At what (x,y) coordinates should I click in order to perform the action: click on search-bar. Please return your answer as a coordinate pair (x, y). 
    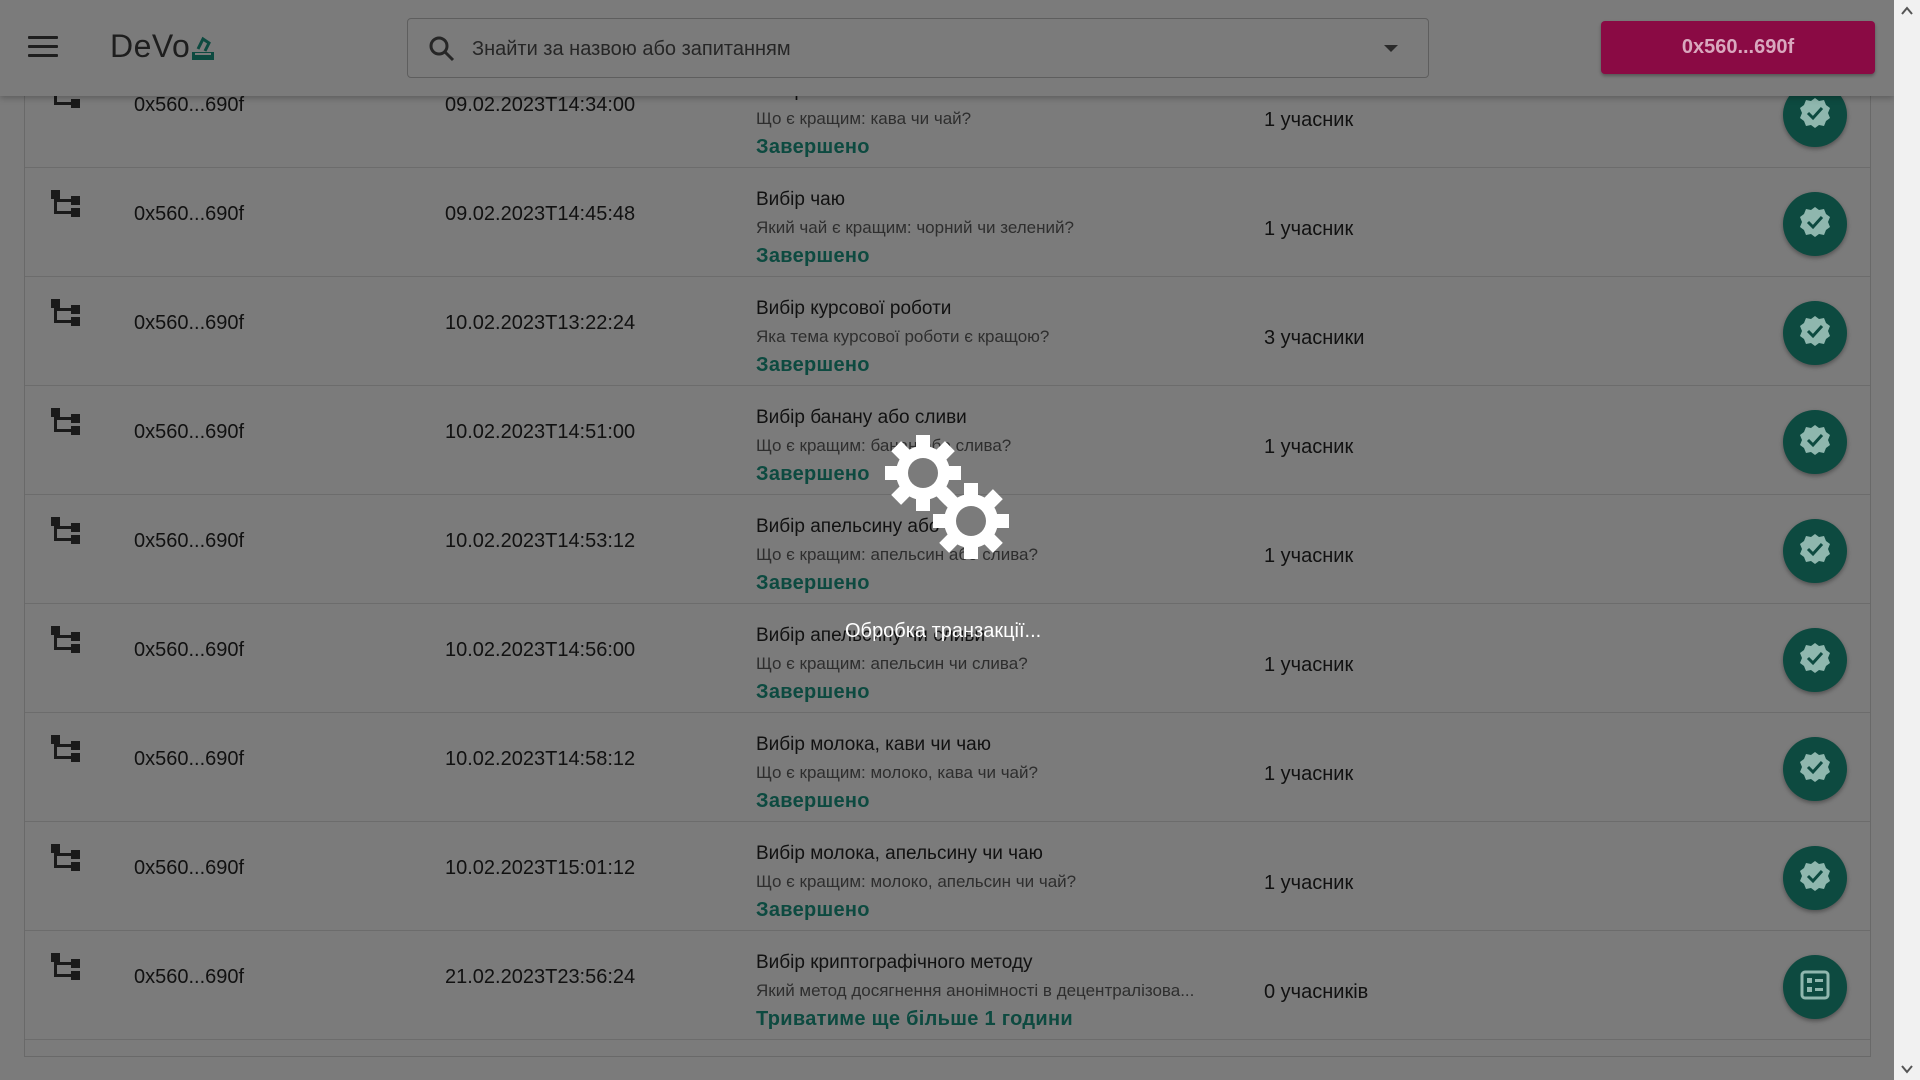
    Looking at the image, I should click on (918, 48).